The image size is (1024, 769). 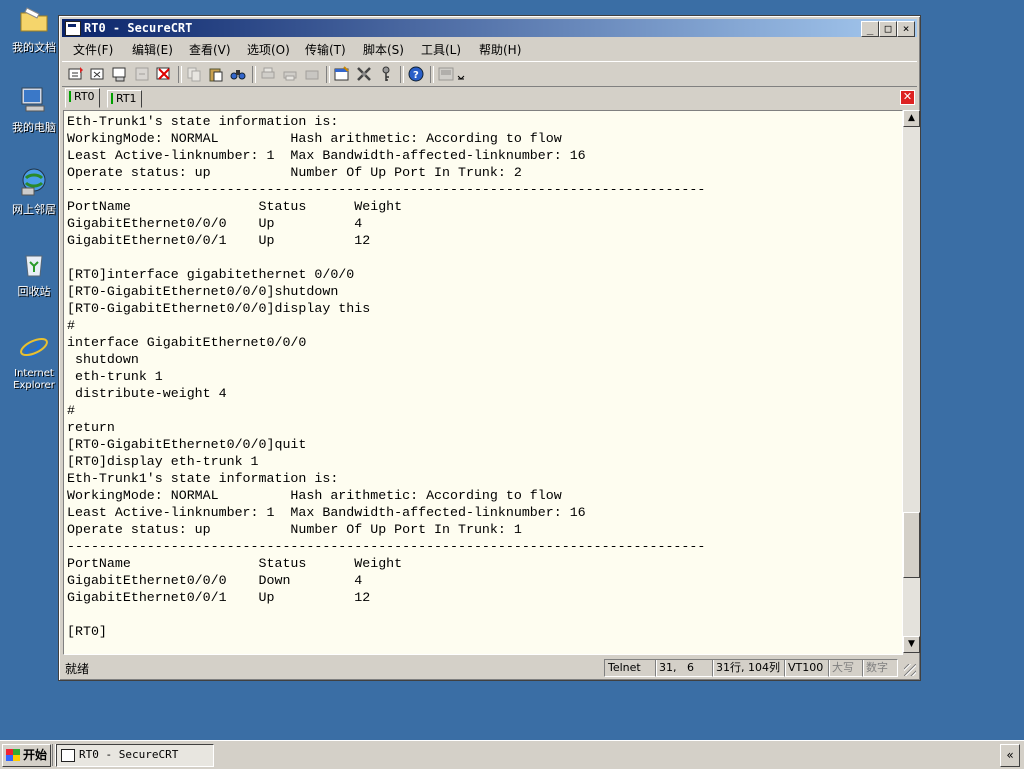 I want to click on scroll-track, so click(x=911, y=381).